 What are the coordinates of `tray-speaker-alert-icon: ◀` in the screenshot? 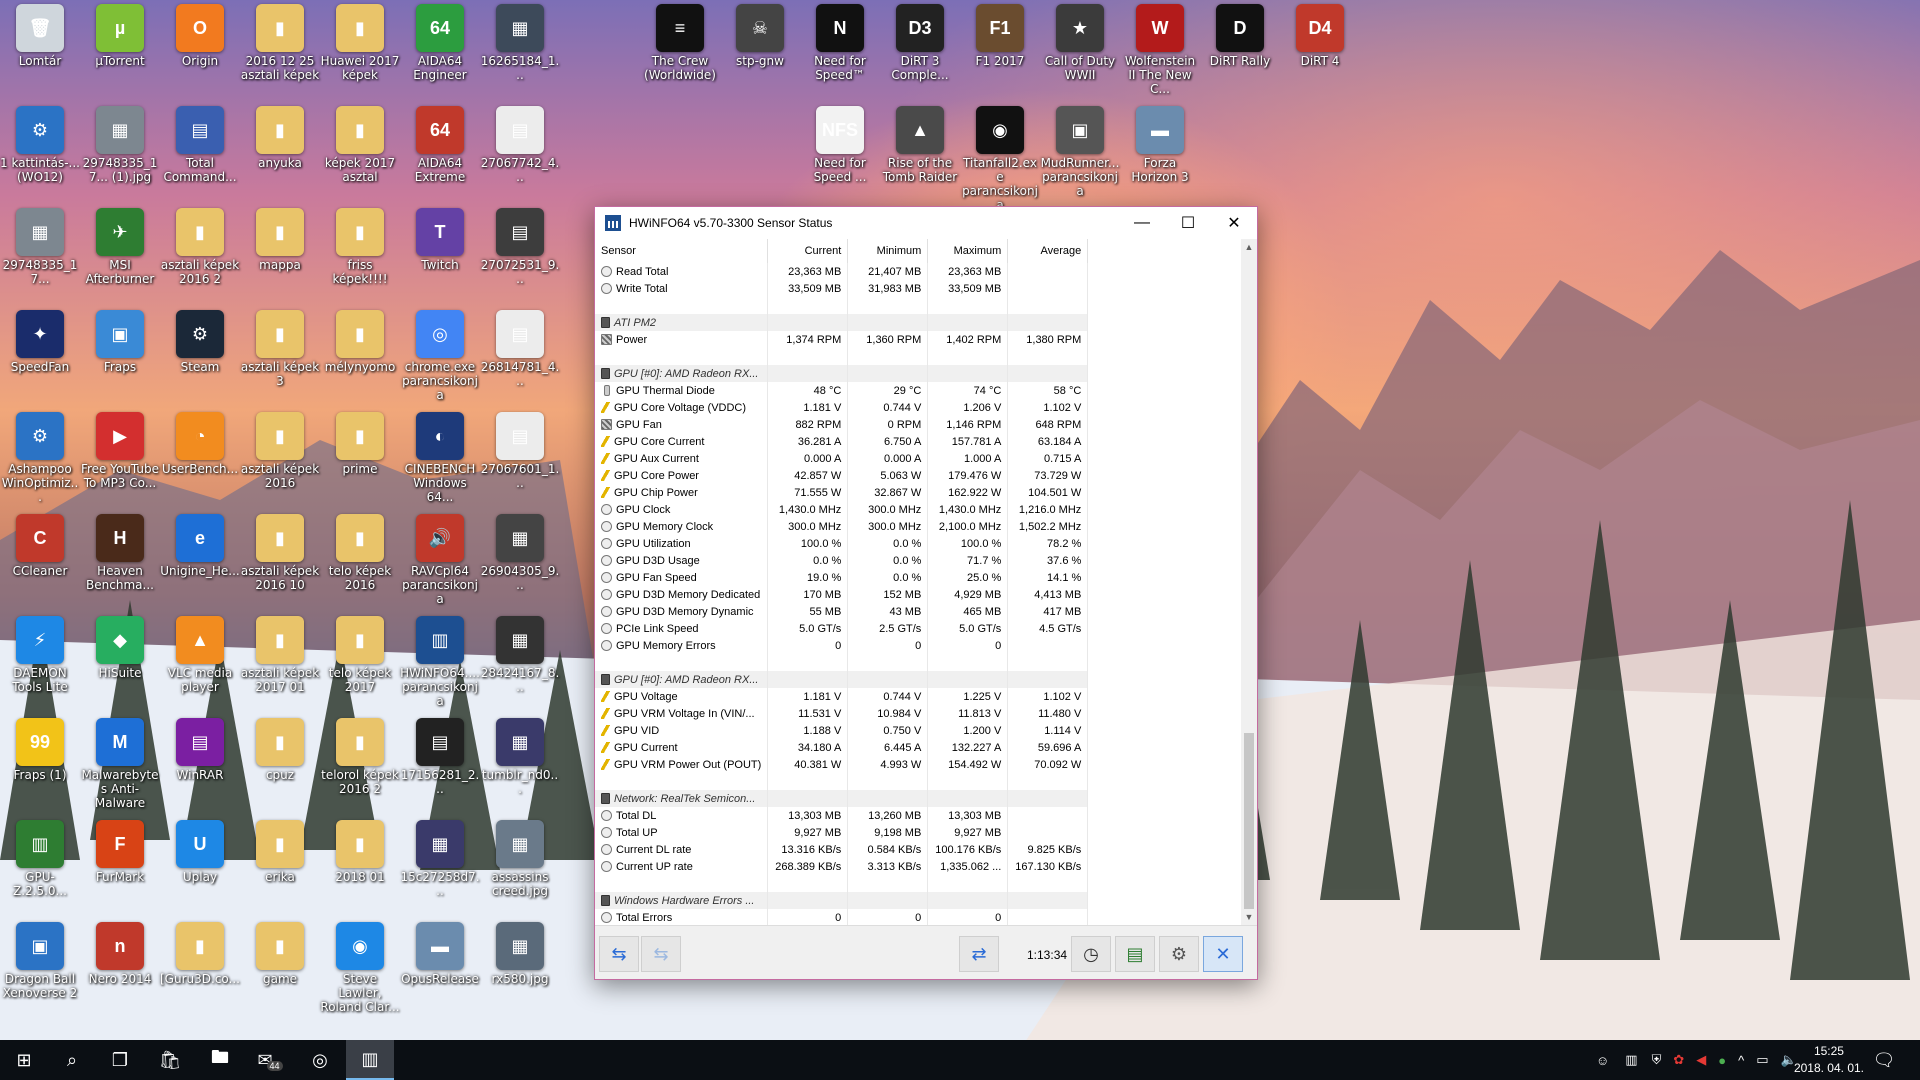 It's located at (1701, 1060).